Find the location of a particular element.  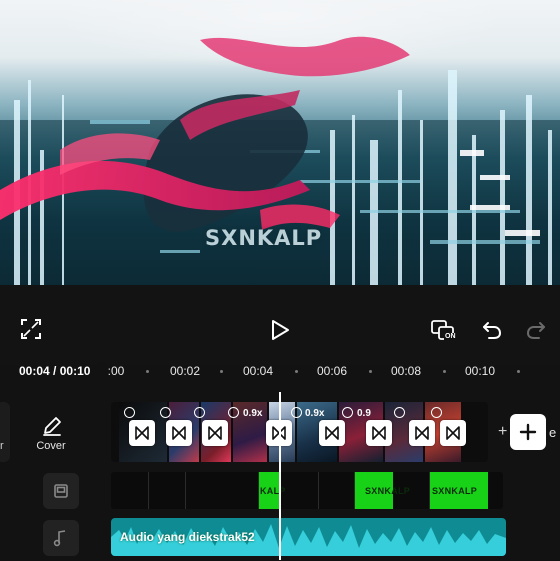

cover-button is located at coordinates (52, 428).